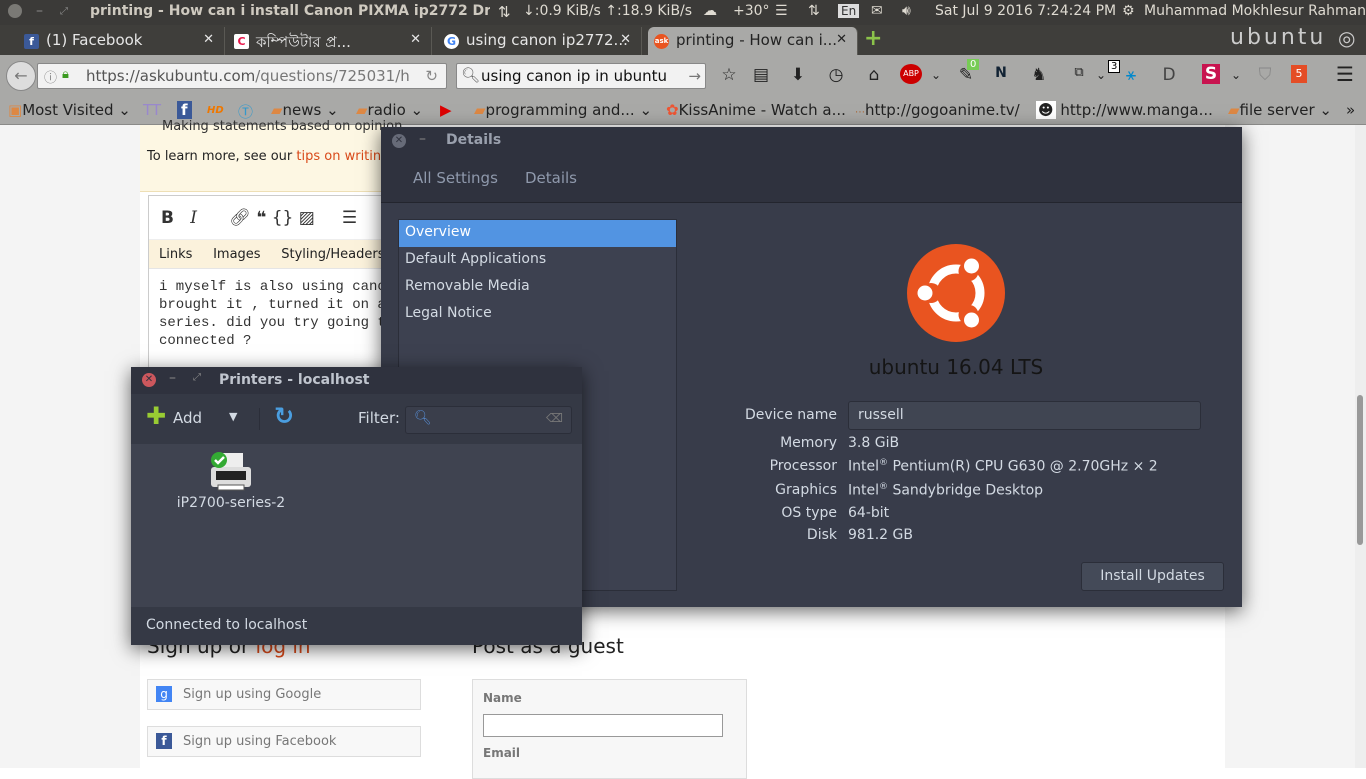  What do you see at coordinates (729, 75) in the screenshot?
I see `bookmark-star-icon: ☆` at bounding box center [729, 75].